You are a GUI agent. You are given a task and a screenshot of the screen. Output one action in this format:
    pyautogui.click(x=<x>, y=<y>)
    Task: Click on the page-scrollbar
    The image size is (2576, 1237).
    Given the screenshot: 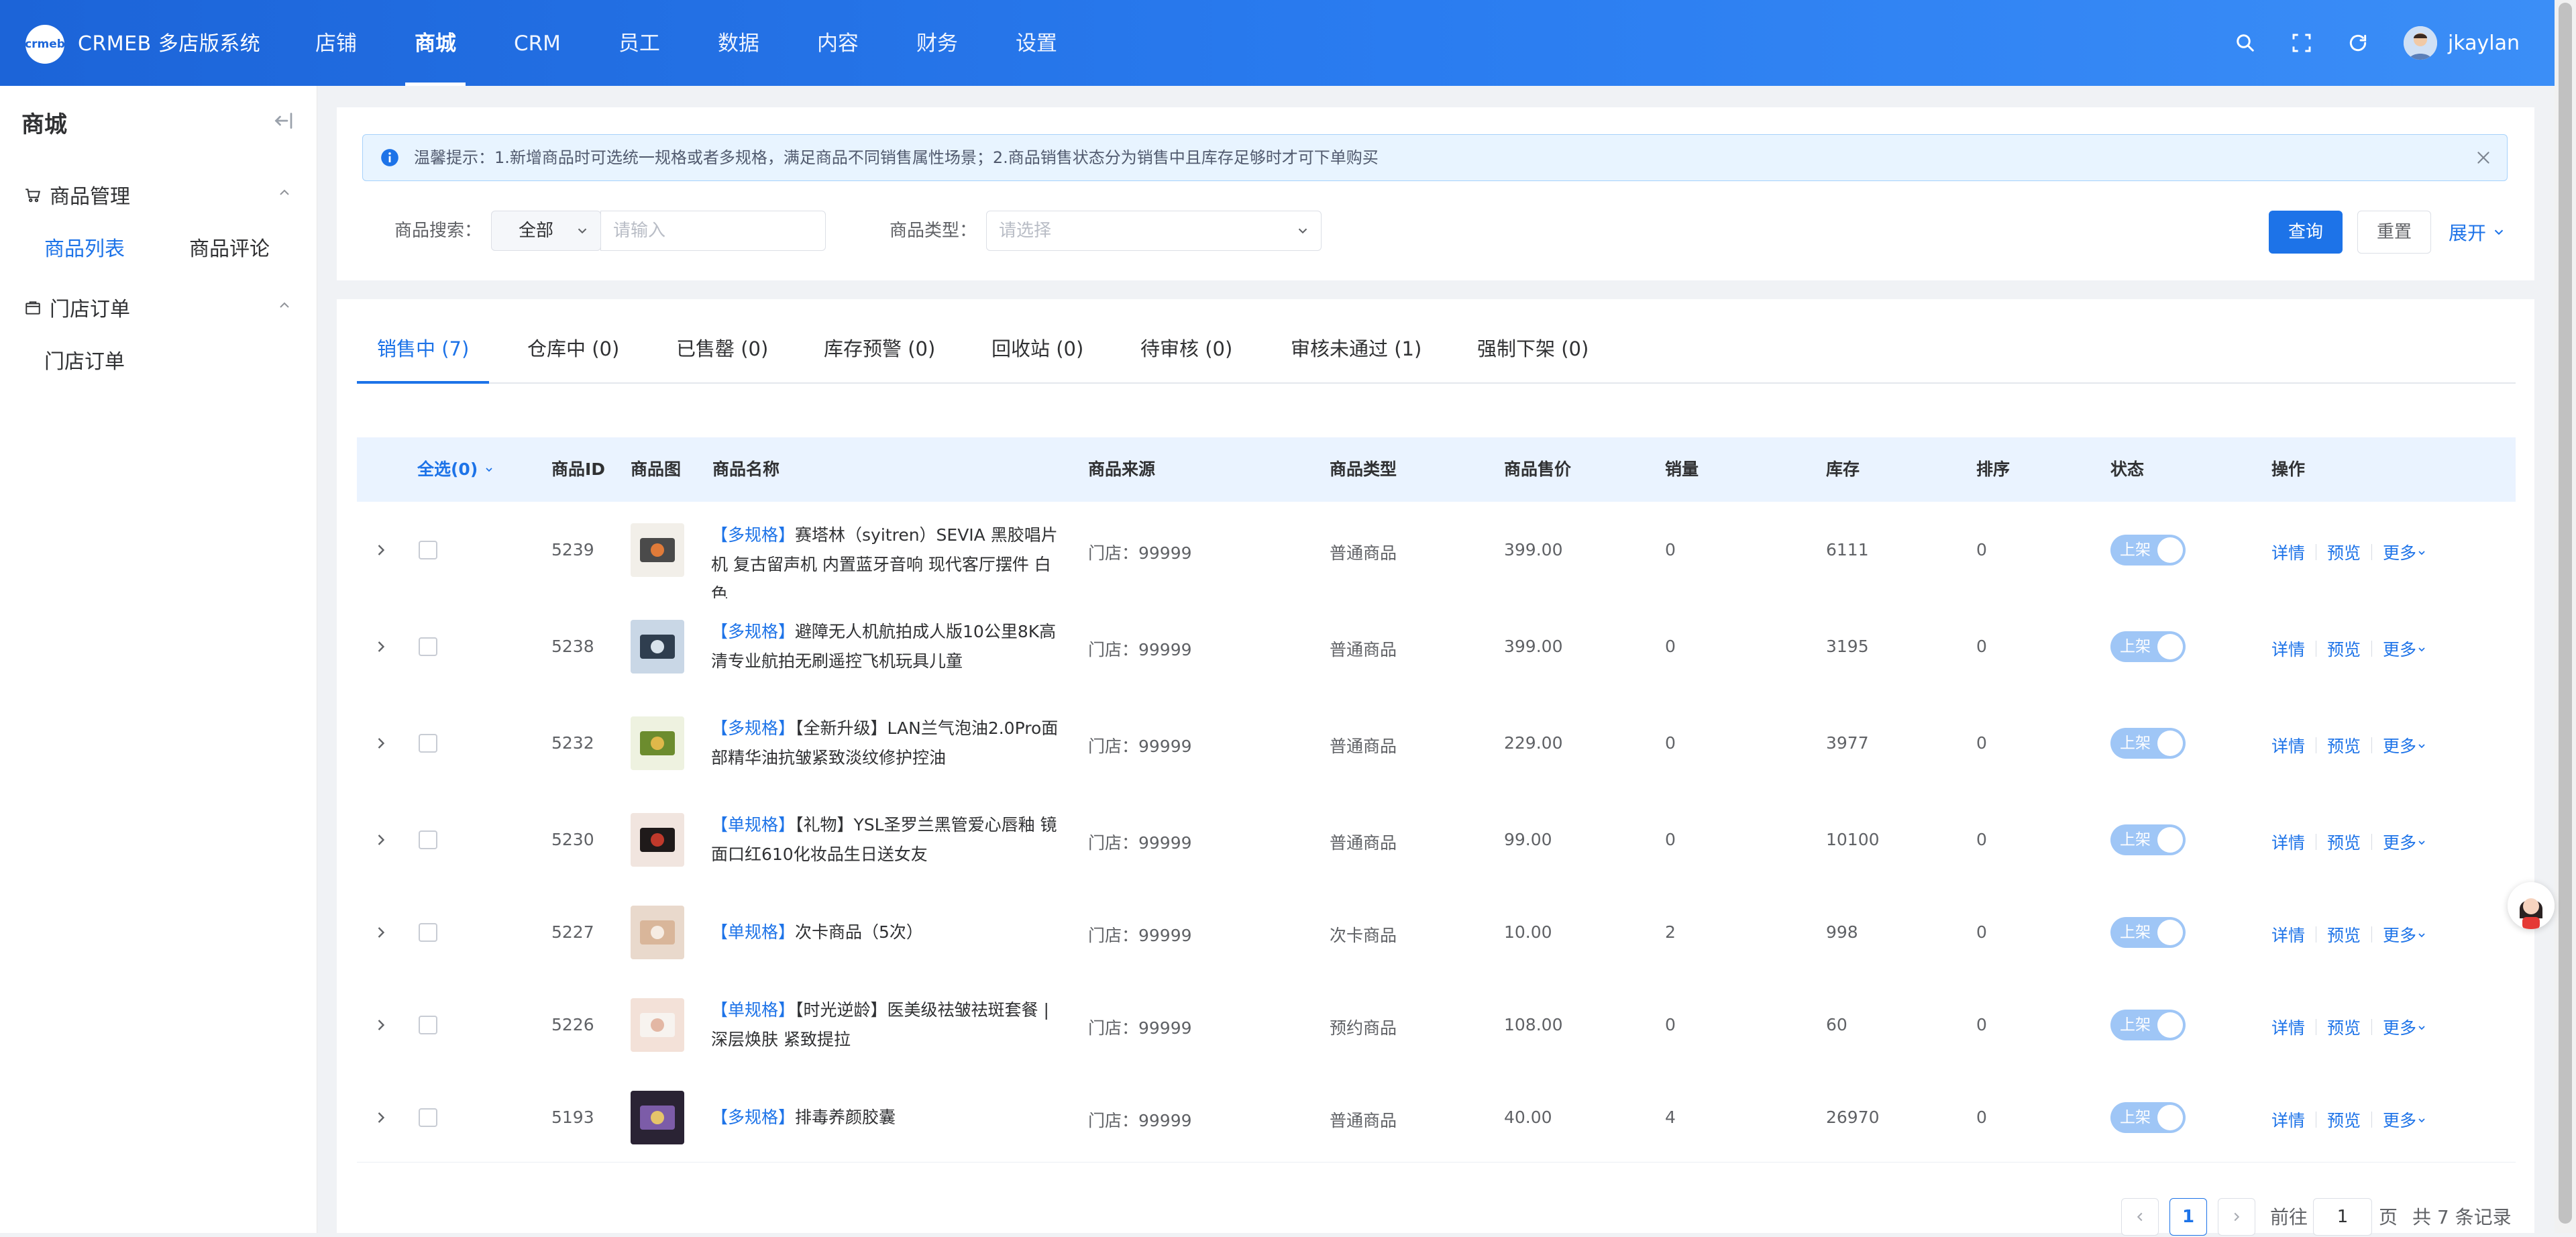 What is the action you would take?
    pyautogui.click(x=2565, y=616)
    